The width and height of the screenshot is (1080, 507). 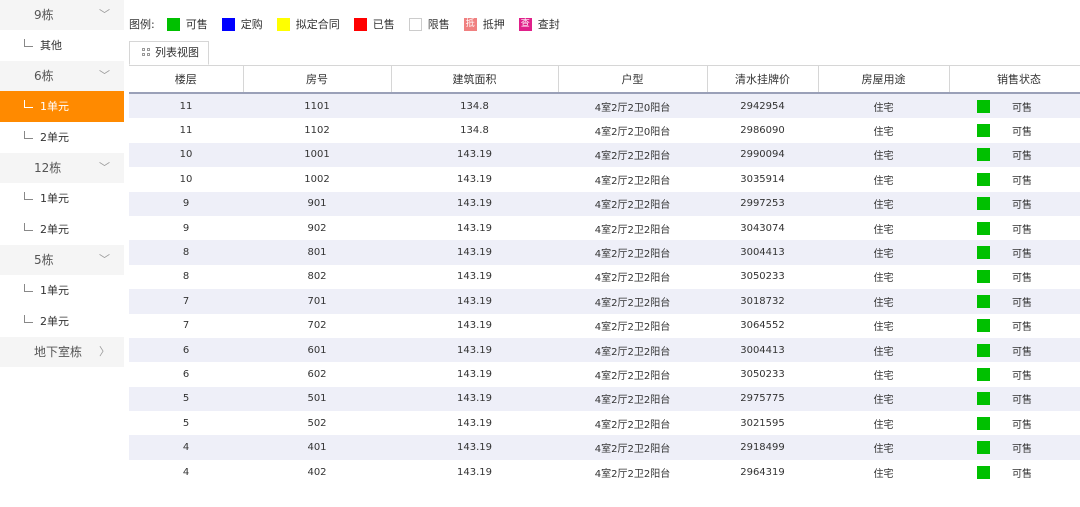 I want to click on table-row: 7 702 143.19 4室2厅2卫2阳台 3064552 住宅 可售, so click(x=604, y=325).